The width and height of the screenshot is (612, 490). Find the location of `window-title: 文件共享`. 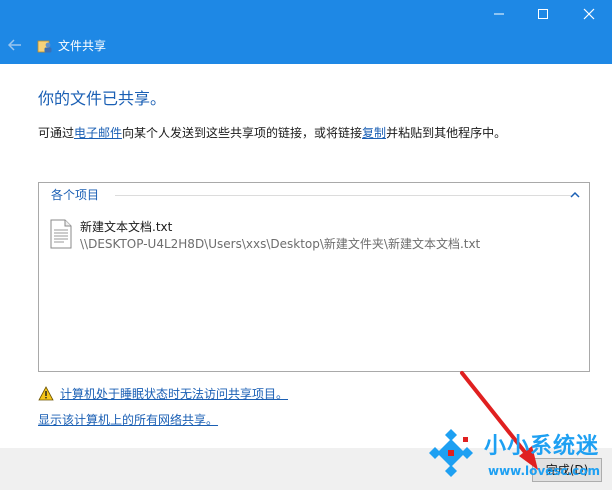

window-title: 文件共享 is located at coordinates (82, 46).